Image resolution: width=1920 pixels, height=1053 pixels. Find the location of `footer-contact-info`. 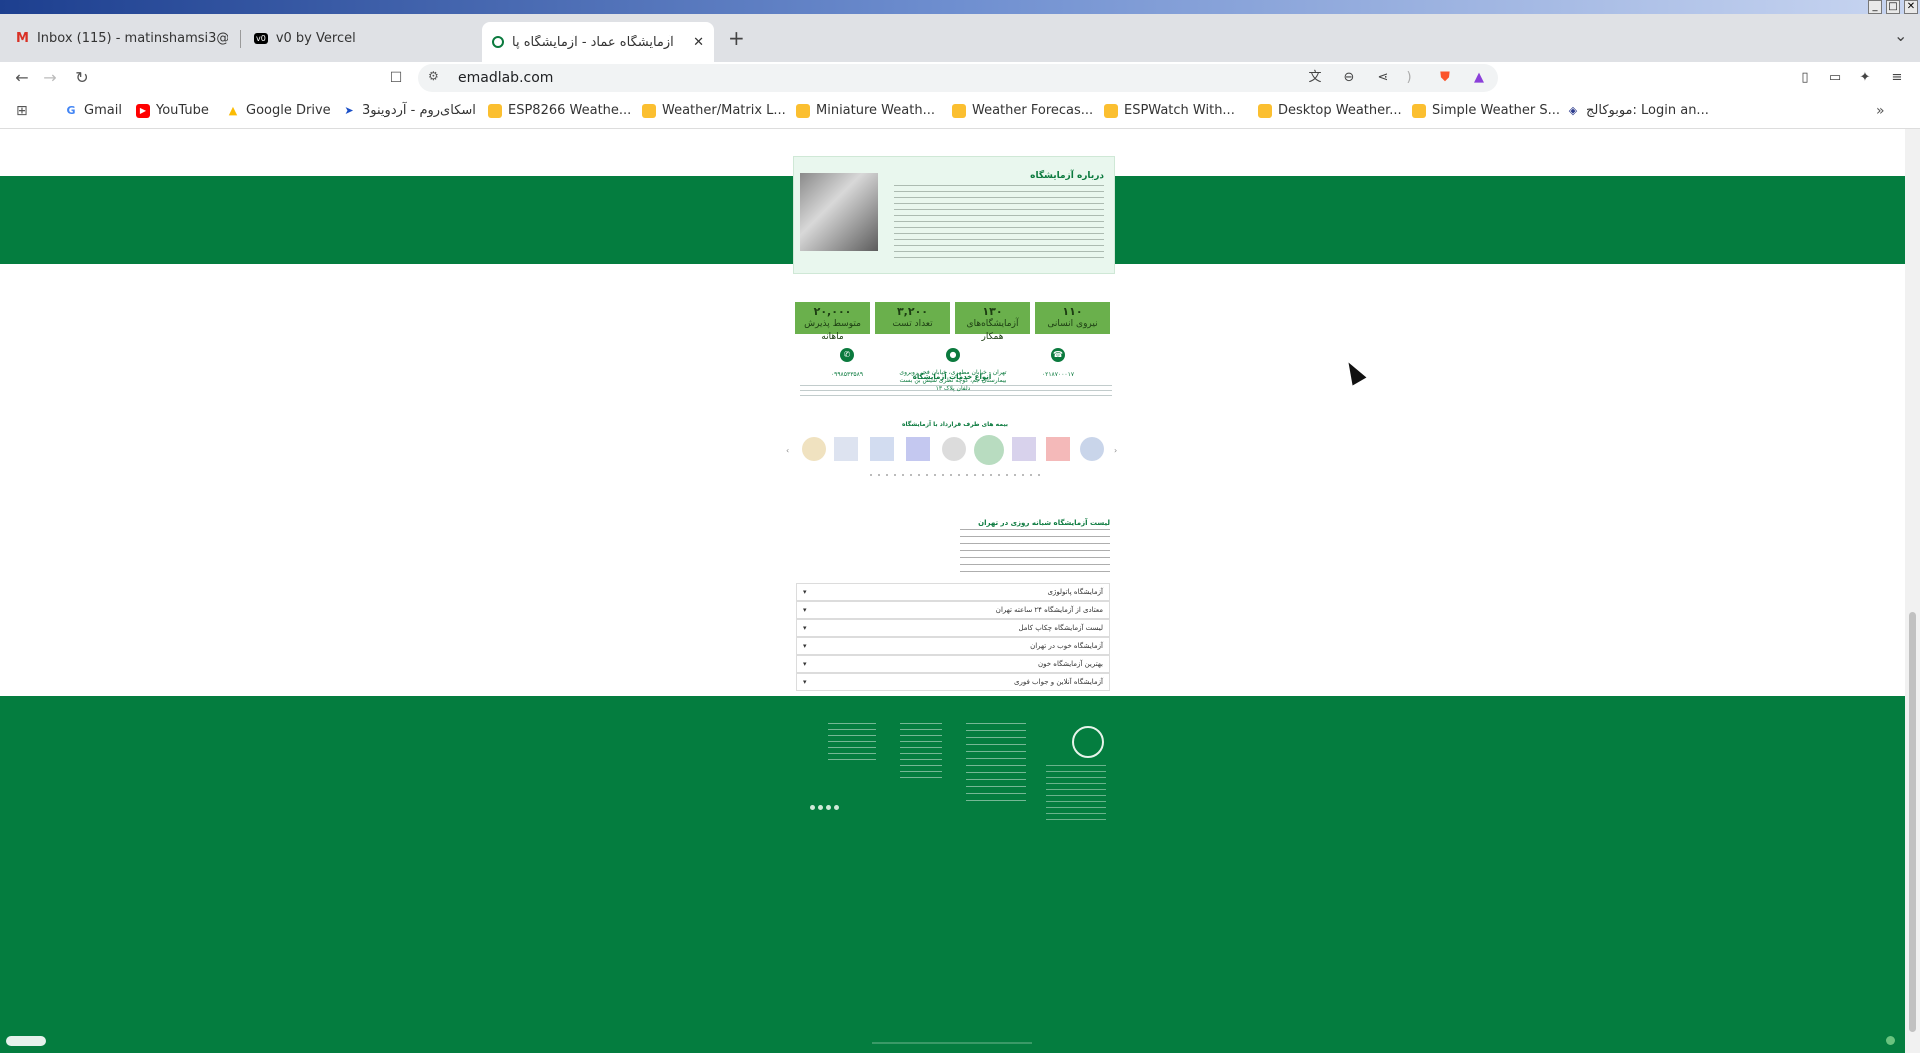

footer-contact-info is located at coordinates (852, 744).